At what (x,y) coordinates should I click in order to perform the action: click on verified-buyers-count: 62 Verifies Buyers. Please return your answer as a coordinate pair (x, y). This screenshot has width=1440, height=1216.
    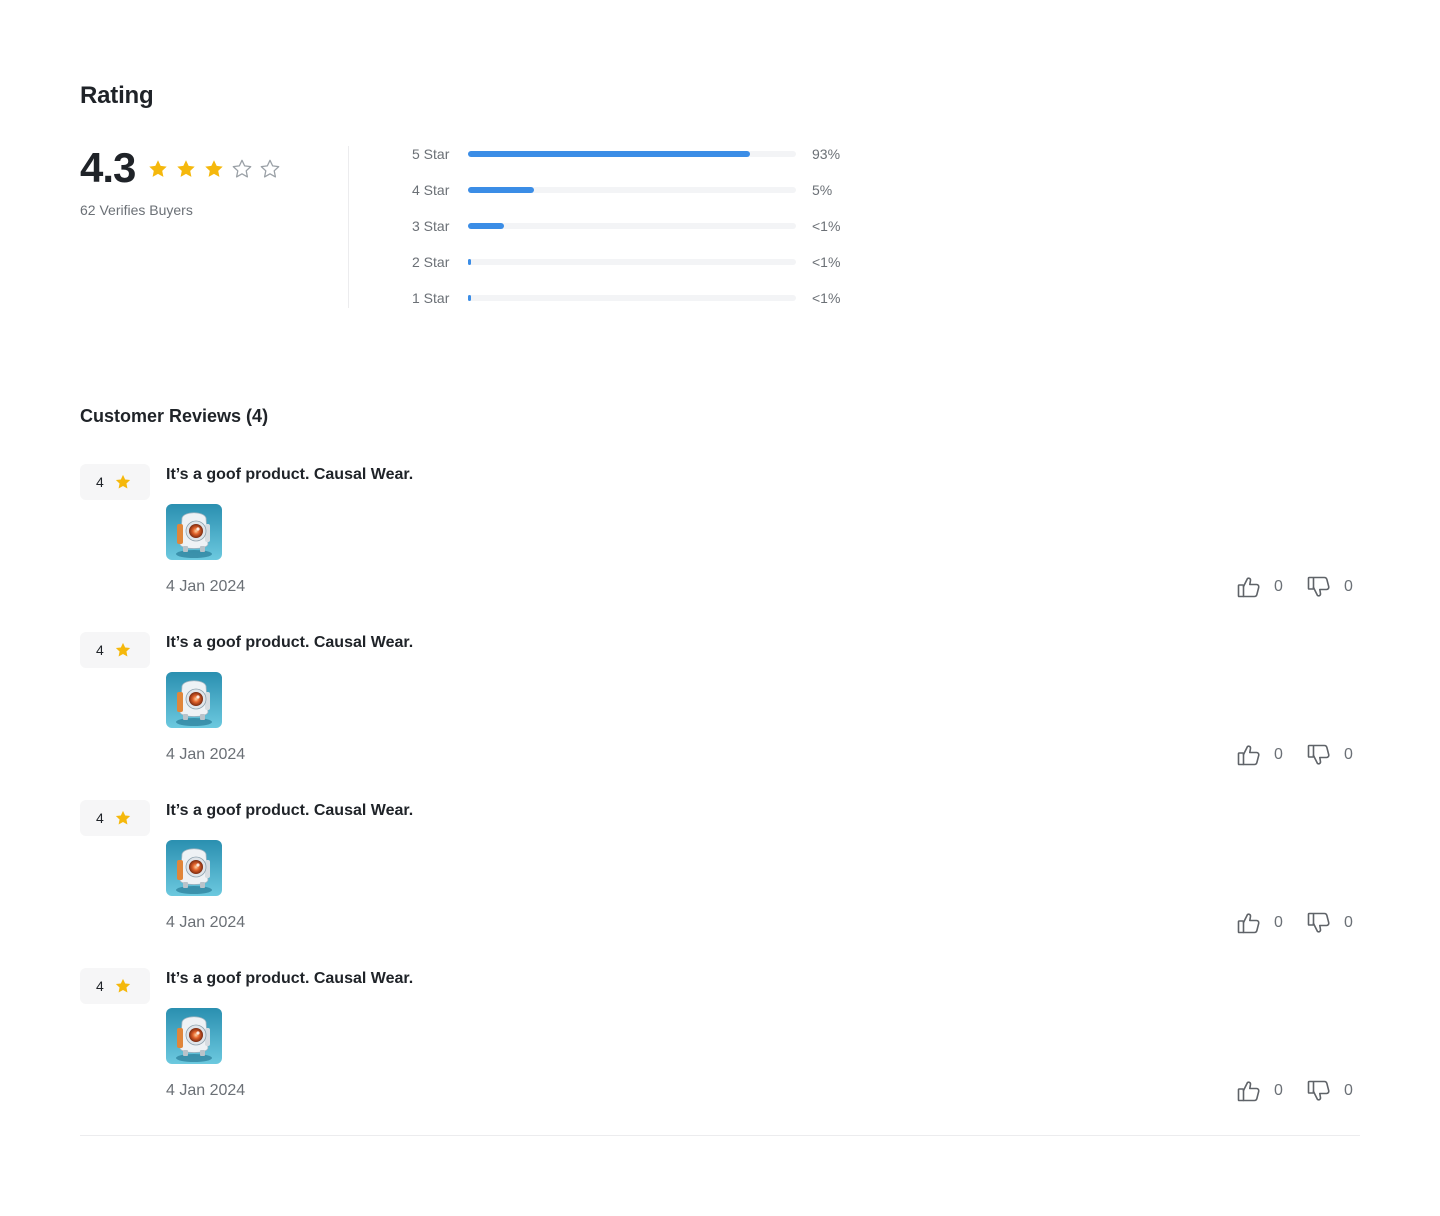
    Looking at the image, I should click on (136, 210).